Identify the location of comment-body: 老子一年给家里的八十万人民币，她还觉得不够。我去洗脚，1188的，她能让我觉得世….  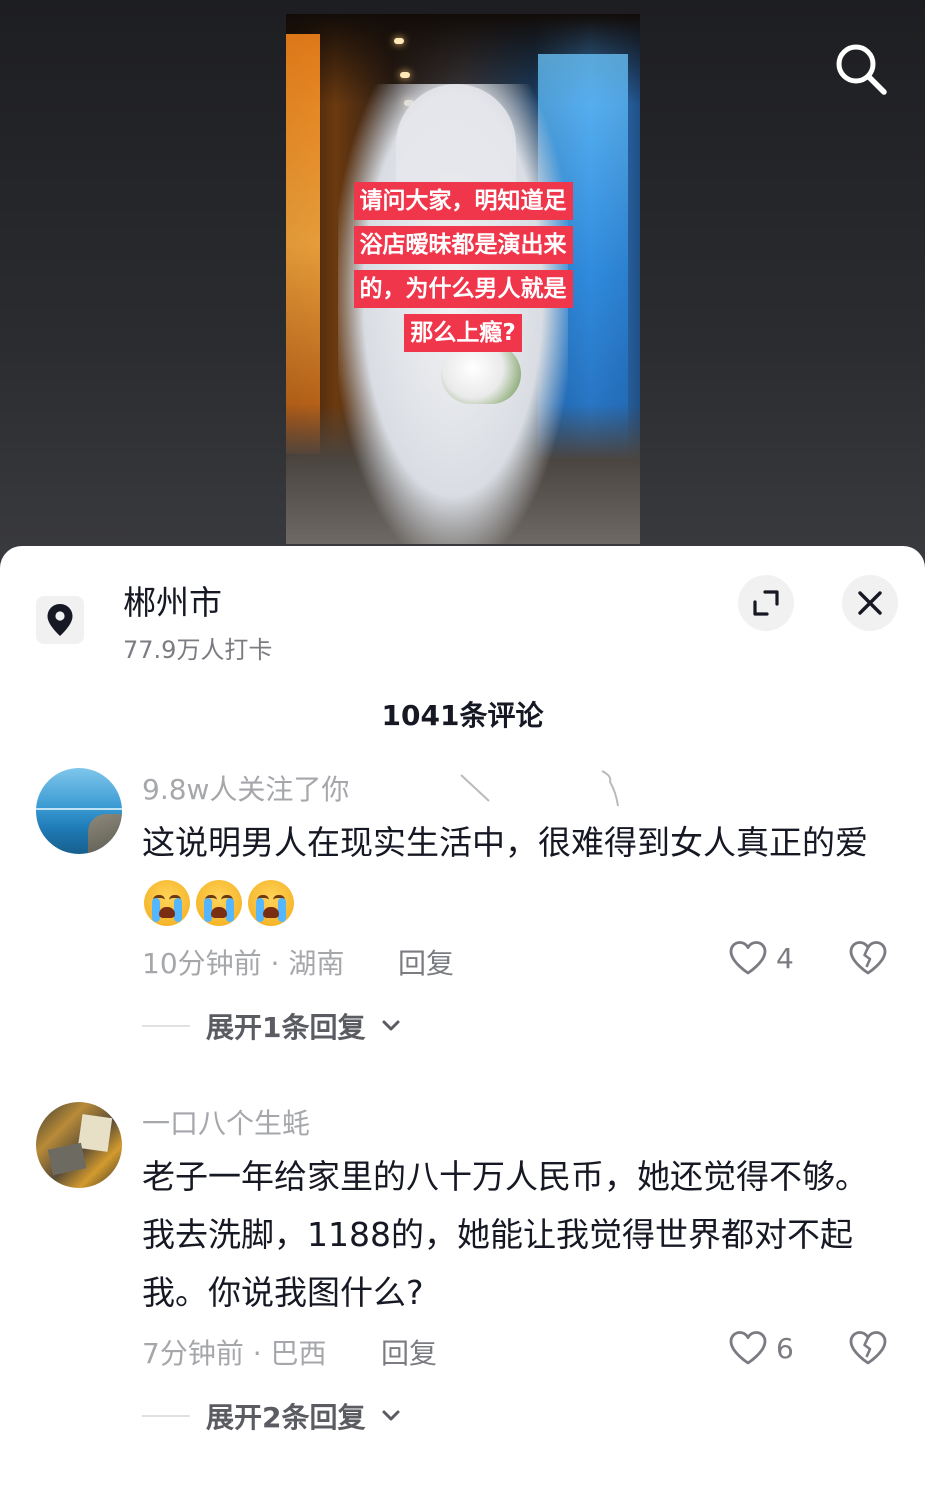
(505, 1234).